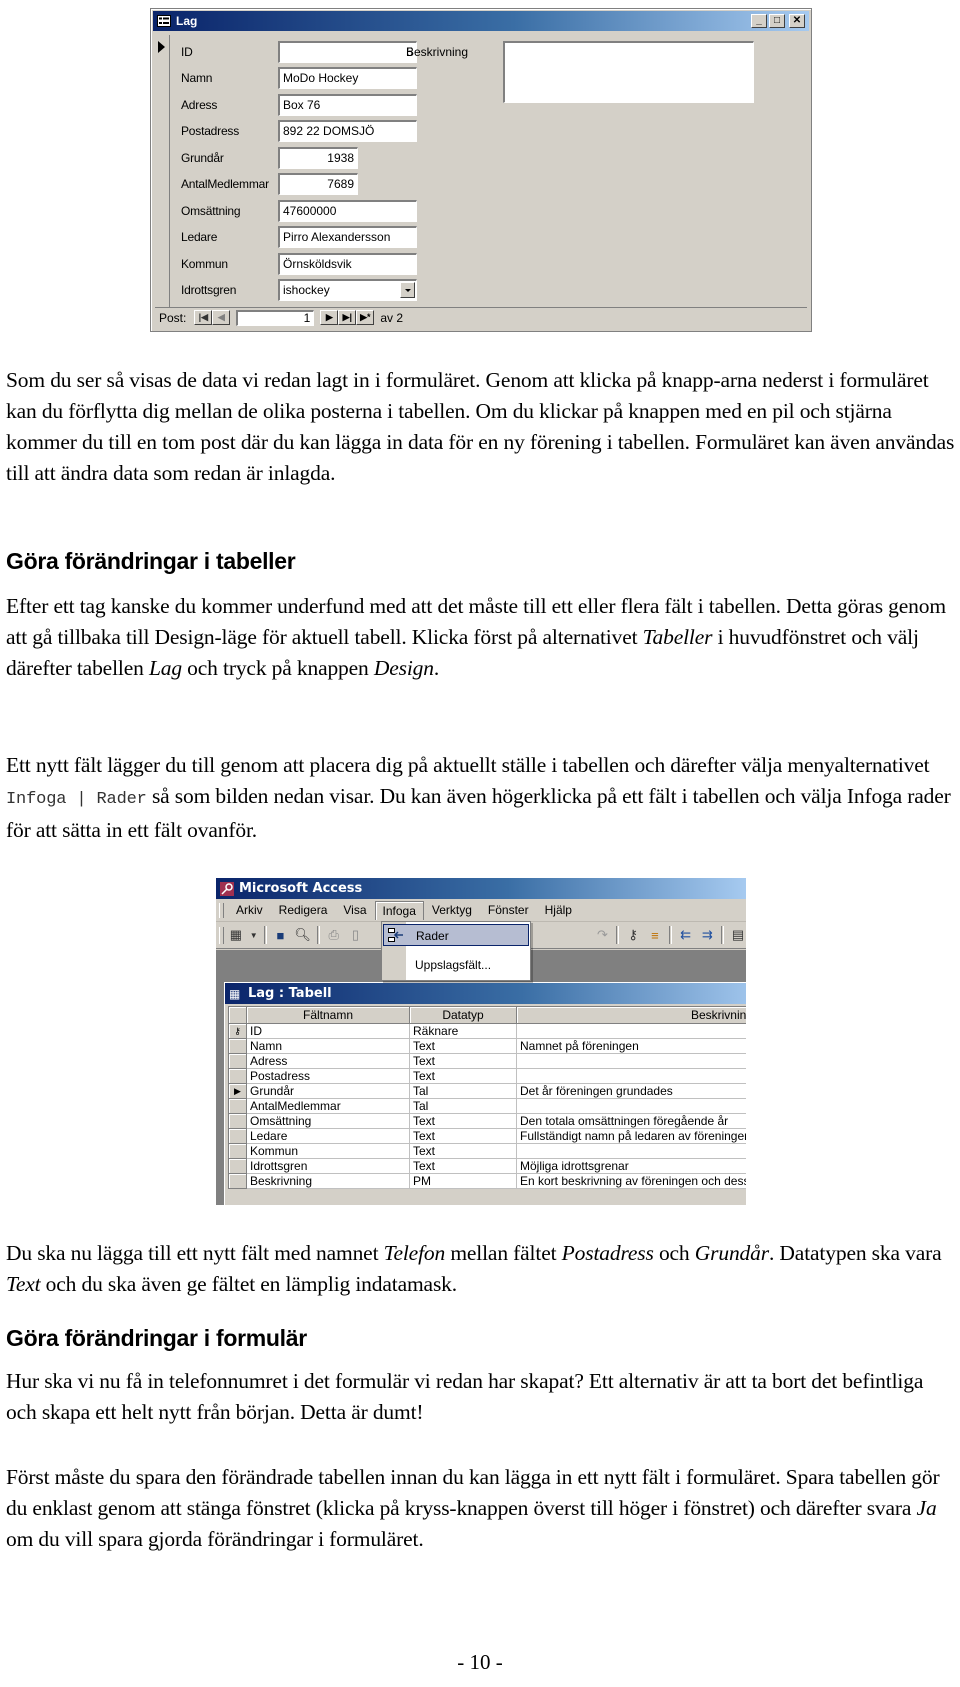 The image size is (960, 1687). What do you see at coordinates (237, 1091) in the screenshot?
I see `current-row-arrow-icon: ▶` at bounding box center [237, 1091].